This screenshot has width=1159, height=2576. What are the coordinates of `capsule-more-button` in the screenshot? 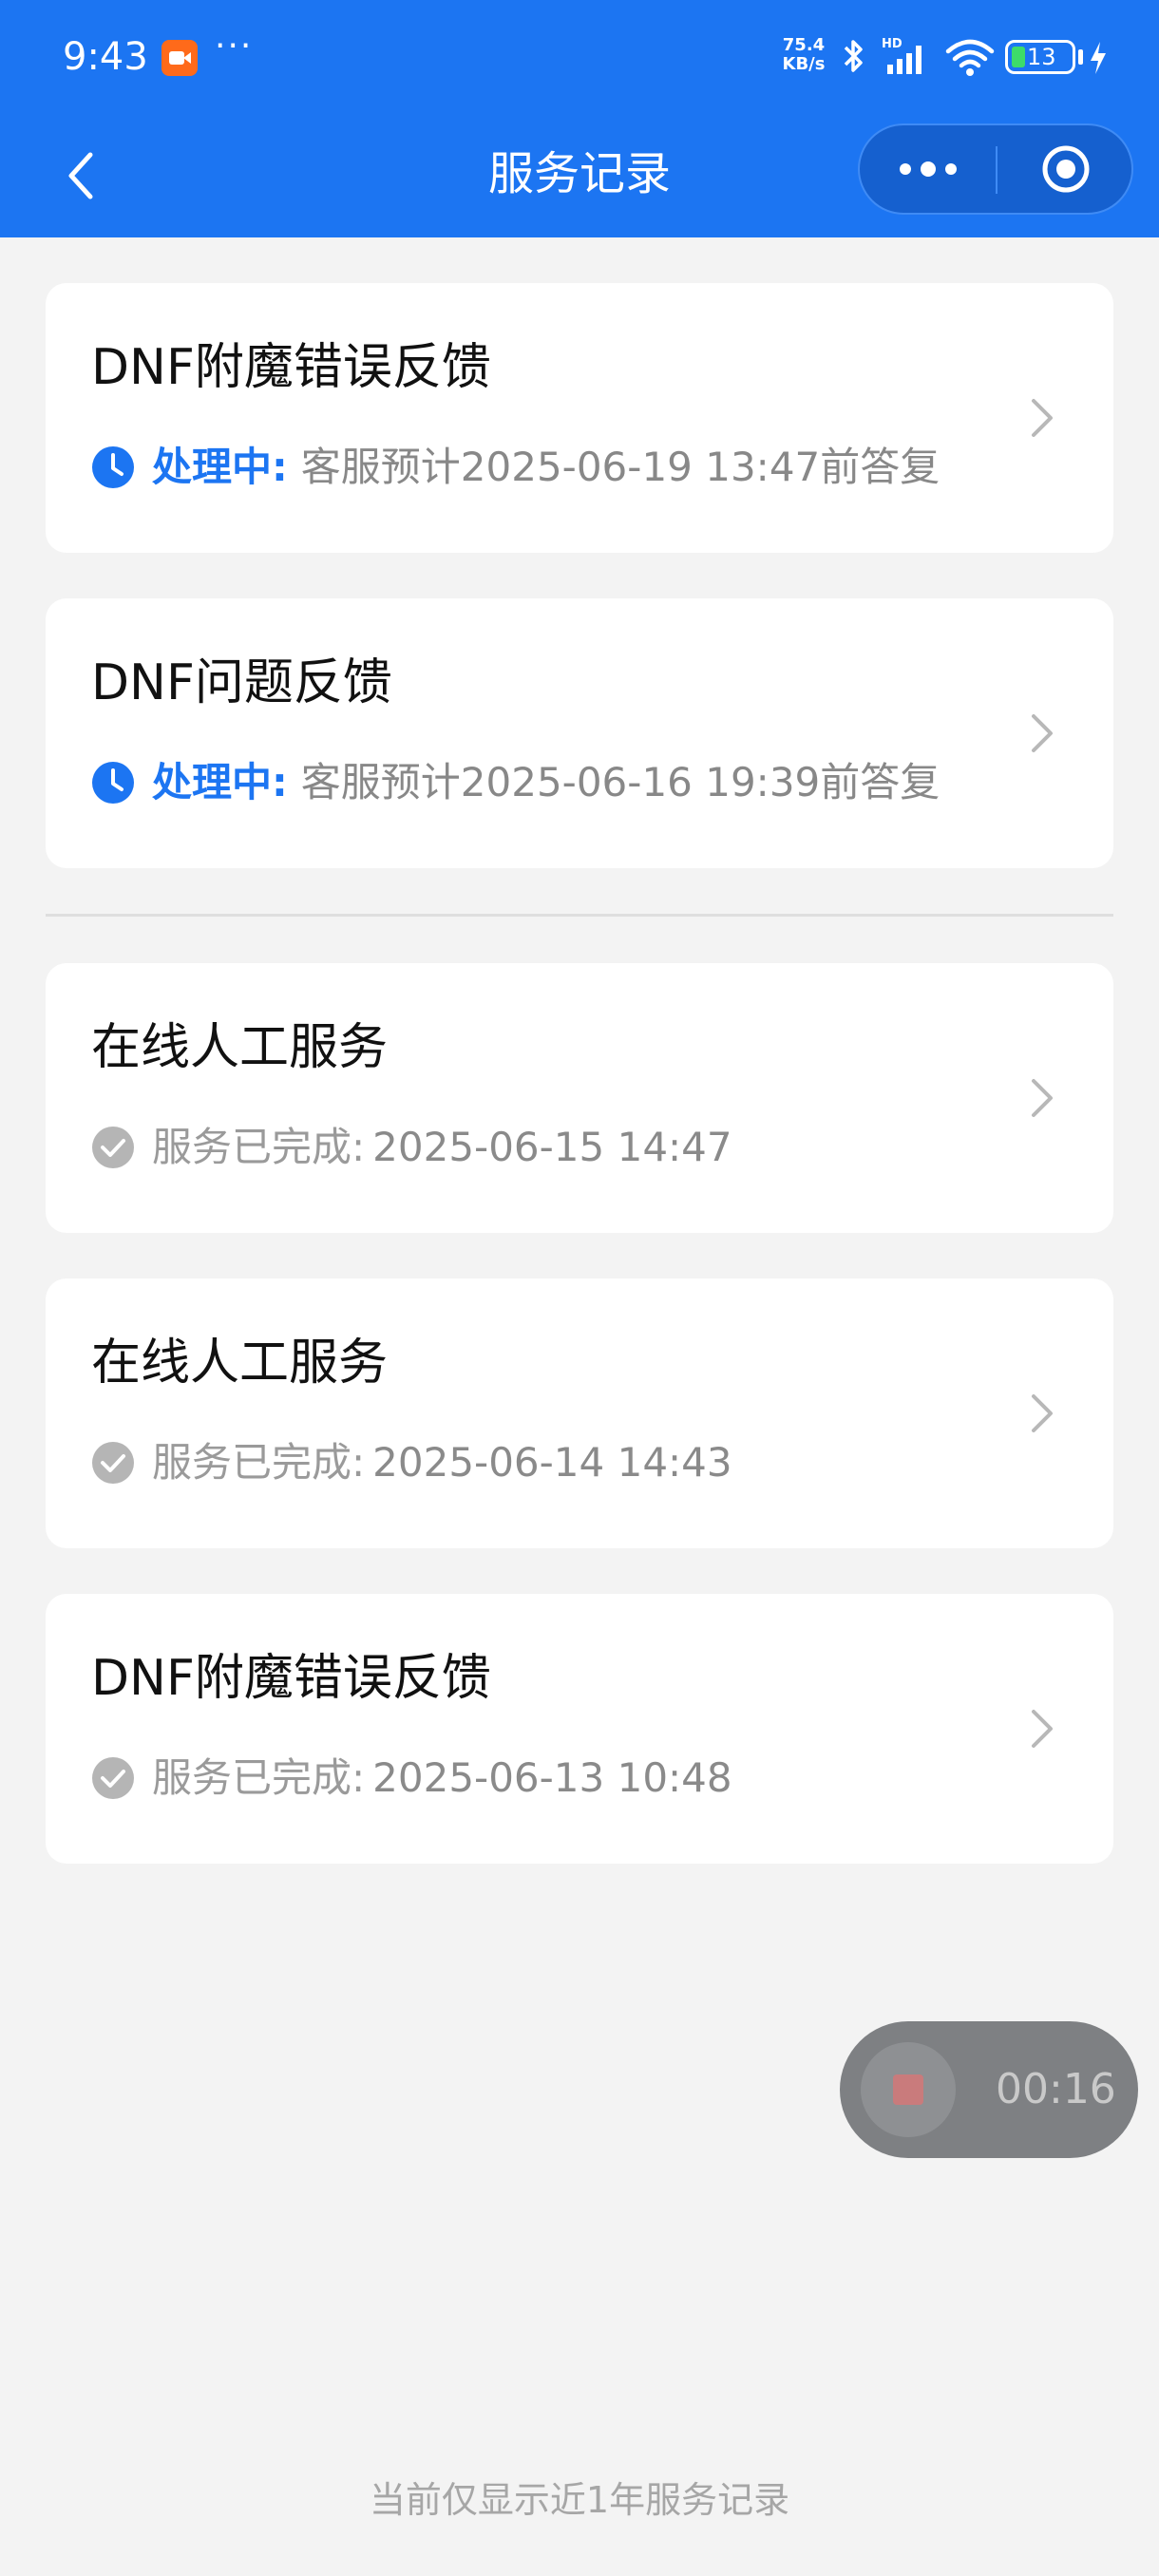 It's located at (928, 169).